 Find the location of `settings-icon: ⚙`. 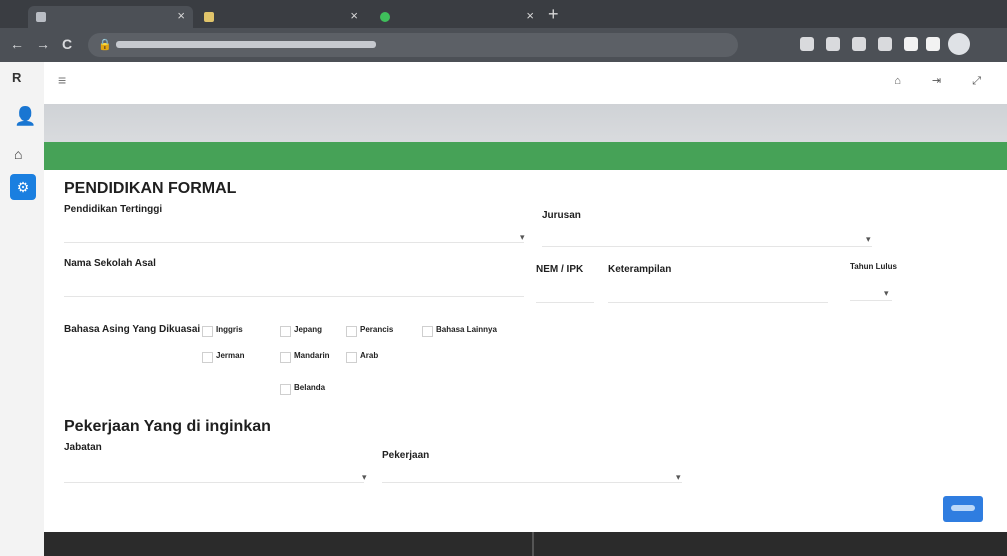

settings-icon: ⚙ is located at coordinates (23, 187).